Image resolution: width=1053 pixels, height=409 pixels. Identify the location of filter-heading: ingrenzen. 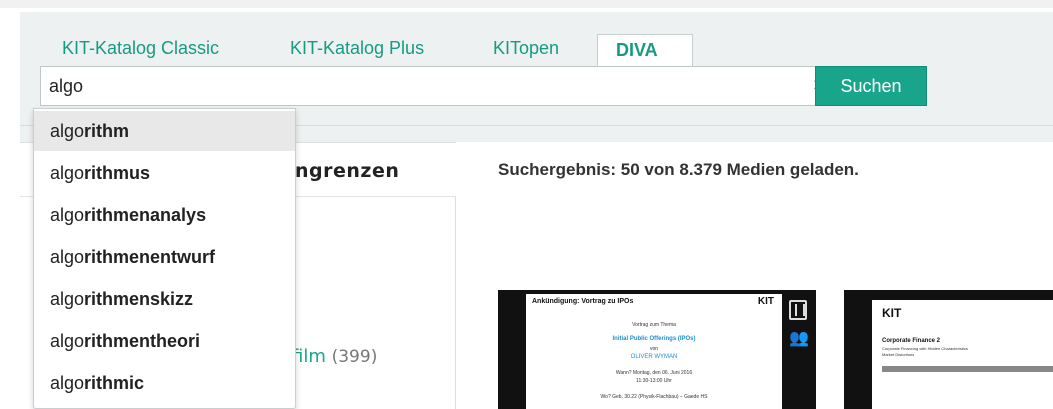
(344, 171).